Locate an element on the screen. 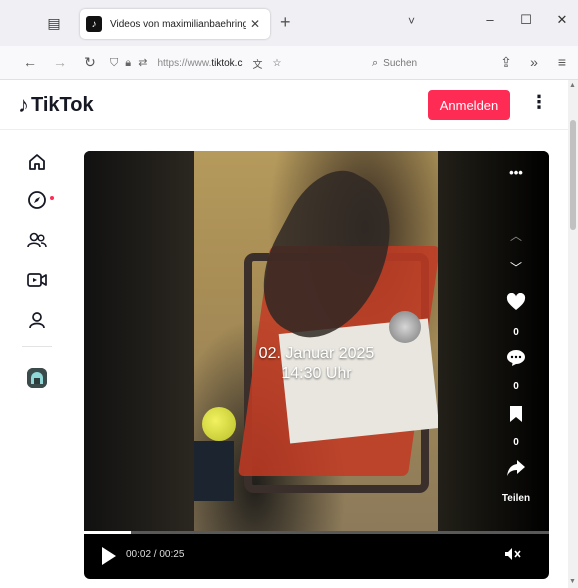 This screenshot has width=578, height=588. overlay-date: 02. Januar 2025 is located at coordinates (316, 353).